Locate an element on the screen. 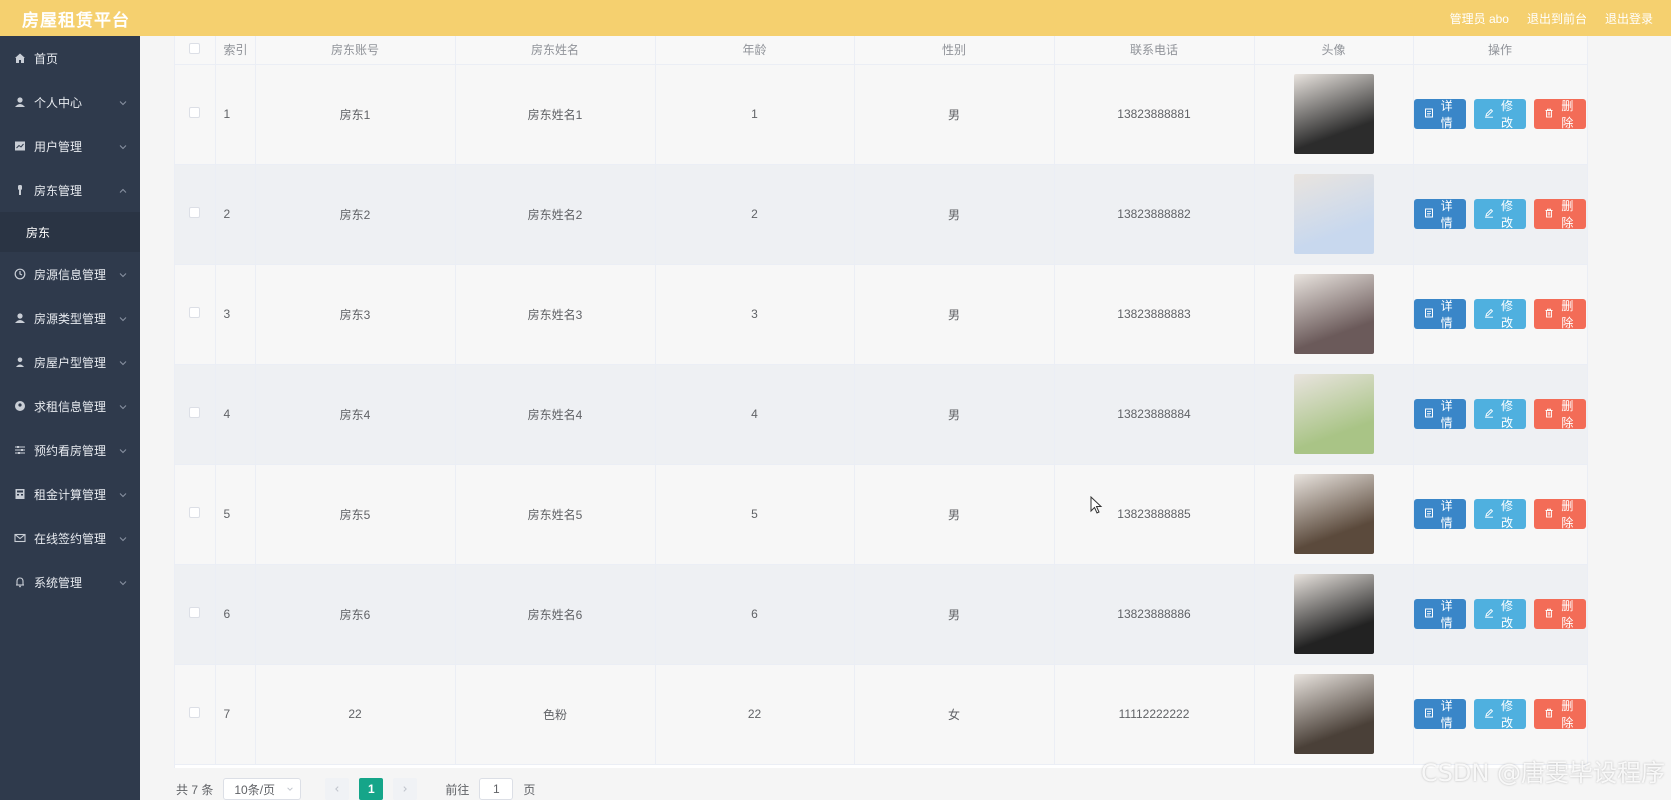 The width and height of the screenshot is (1671, 800). sidebar-item-layouts: 房屋户型管理 is located at coordinates (70, 362).